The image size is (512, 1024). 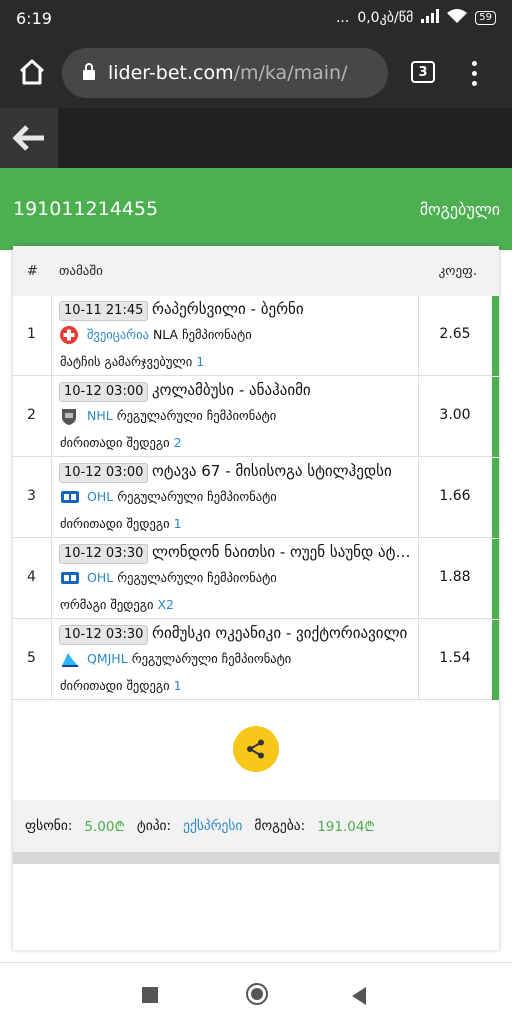 I want to click on back-arrow-icon, so click(x=28, y=138).